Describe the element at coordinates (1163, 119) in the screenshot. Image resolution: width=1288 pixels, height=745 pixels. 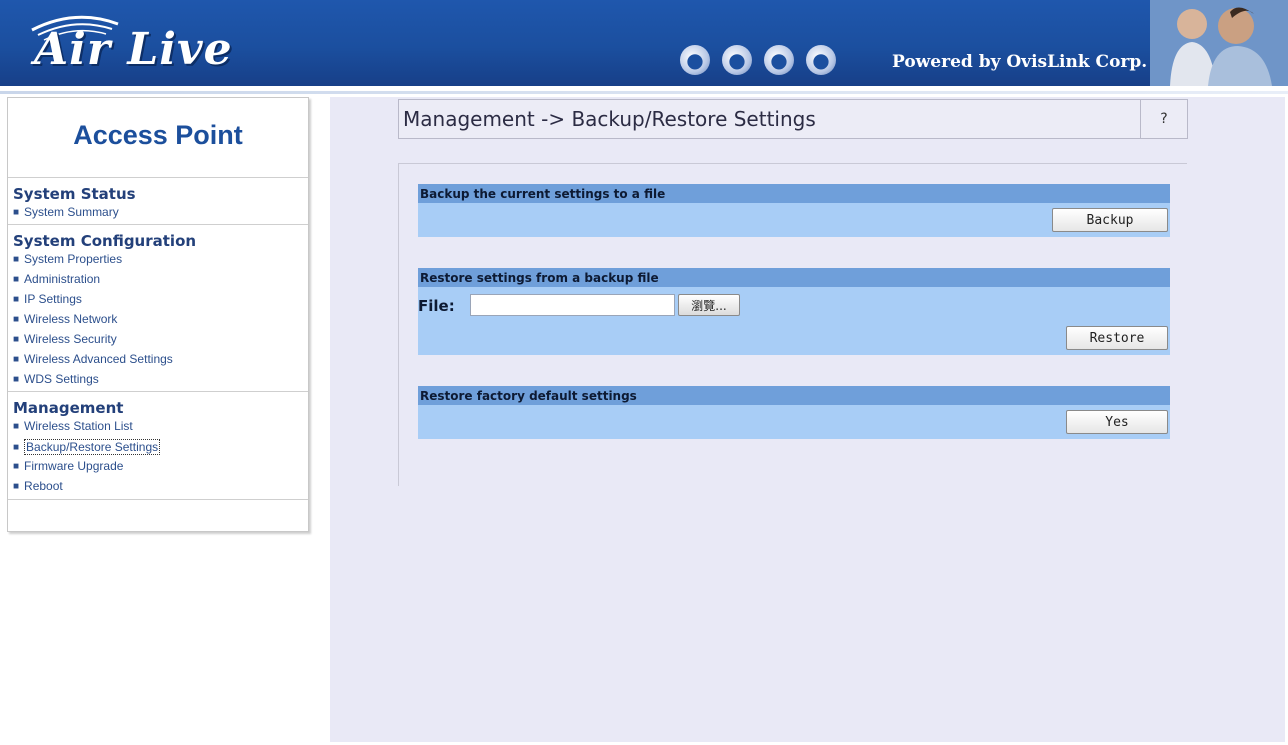
I see `help-button: ?` at that location.